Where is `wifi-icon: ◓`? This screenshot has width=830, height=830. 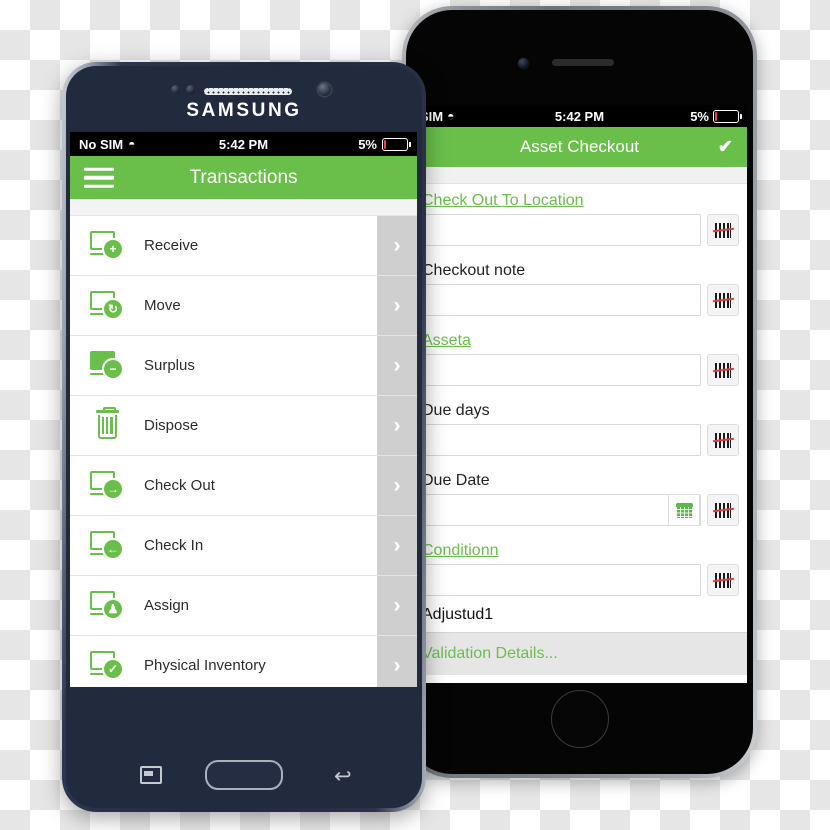
wifi-icon: ◓ is located at coordinates (451, 116).